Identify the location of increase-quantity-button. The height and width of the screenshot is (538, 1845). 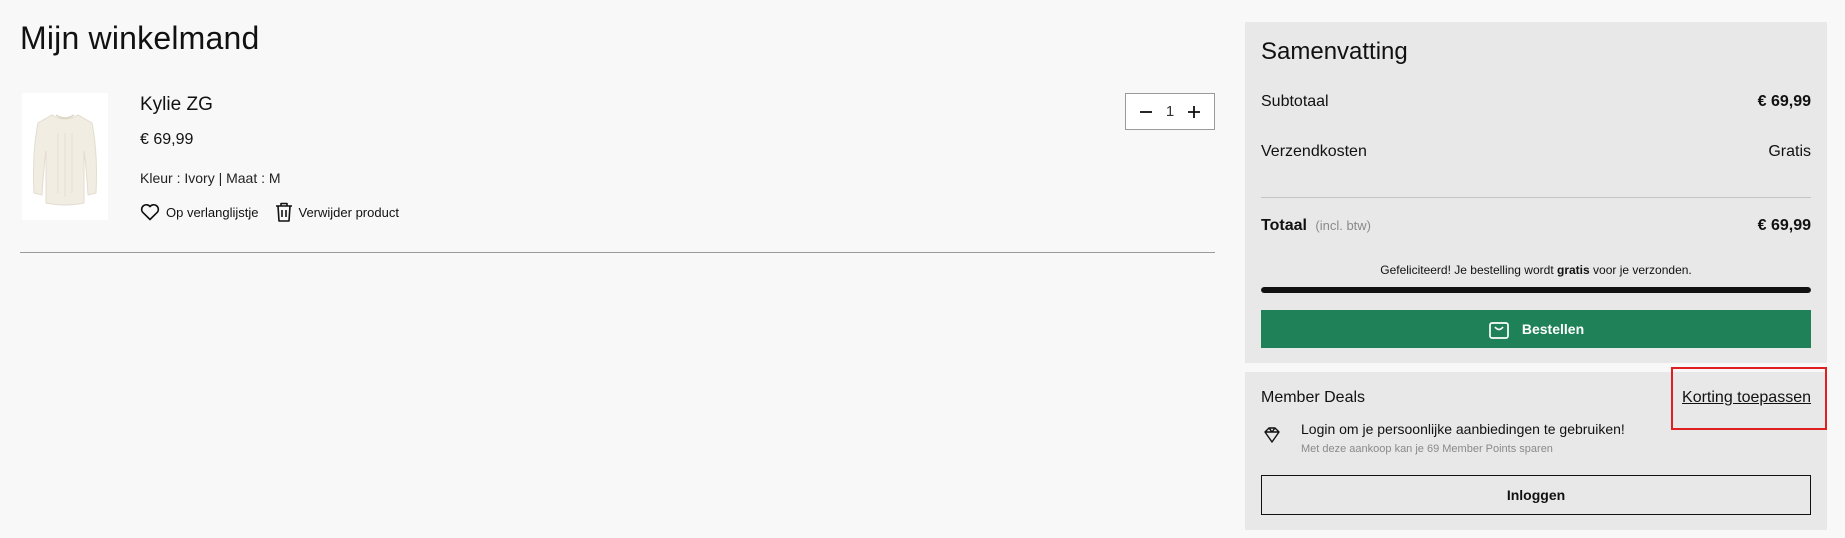
(1194, 112).